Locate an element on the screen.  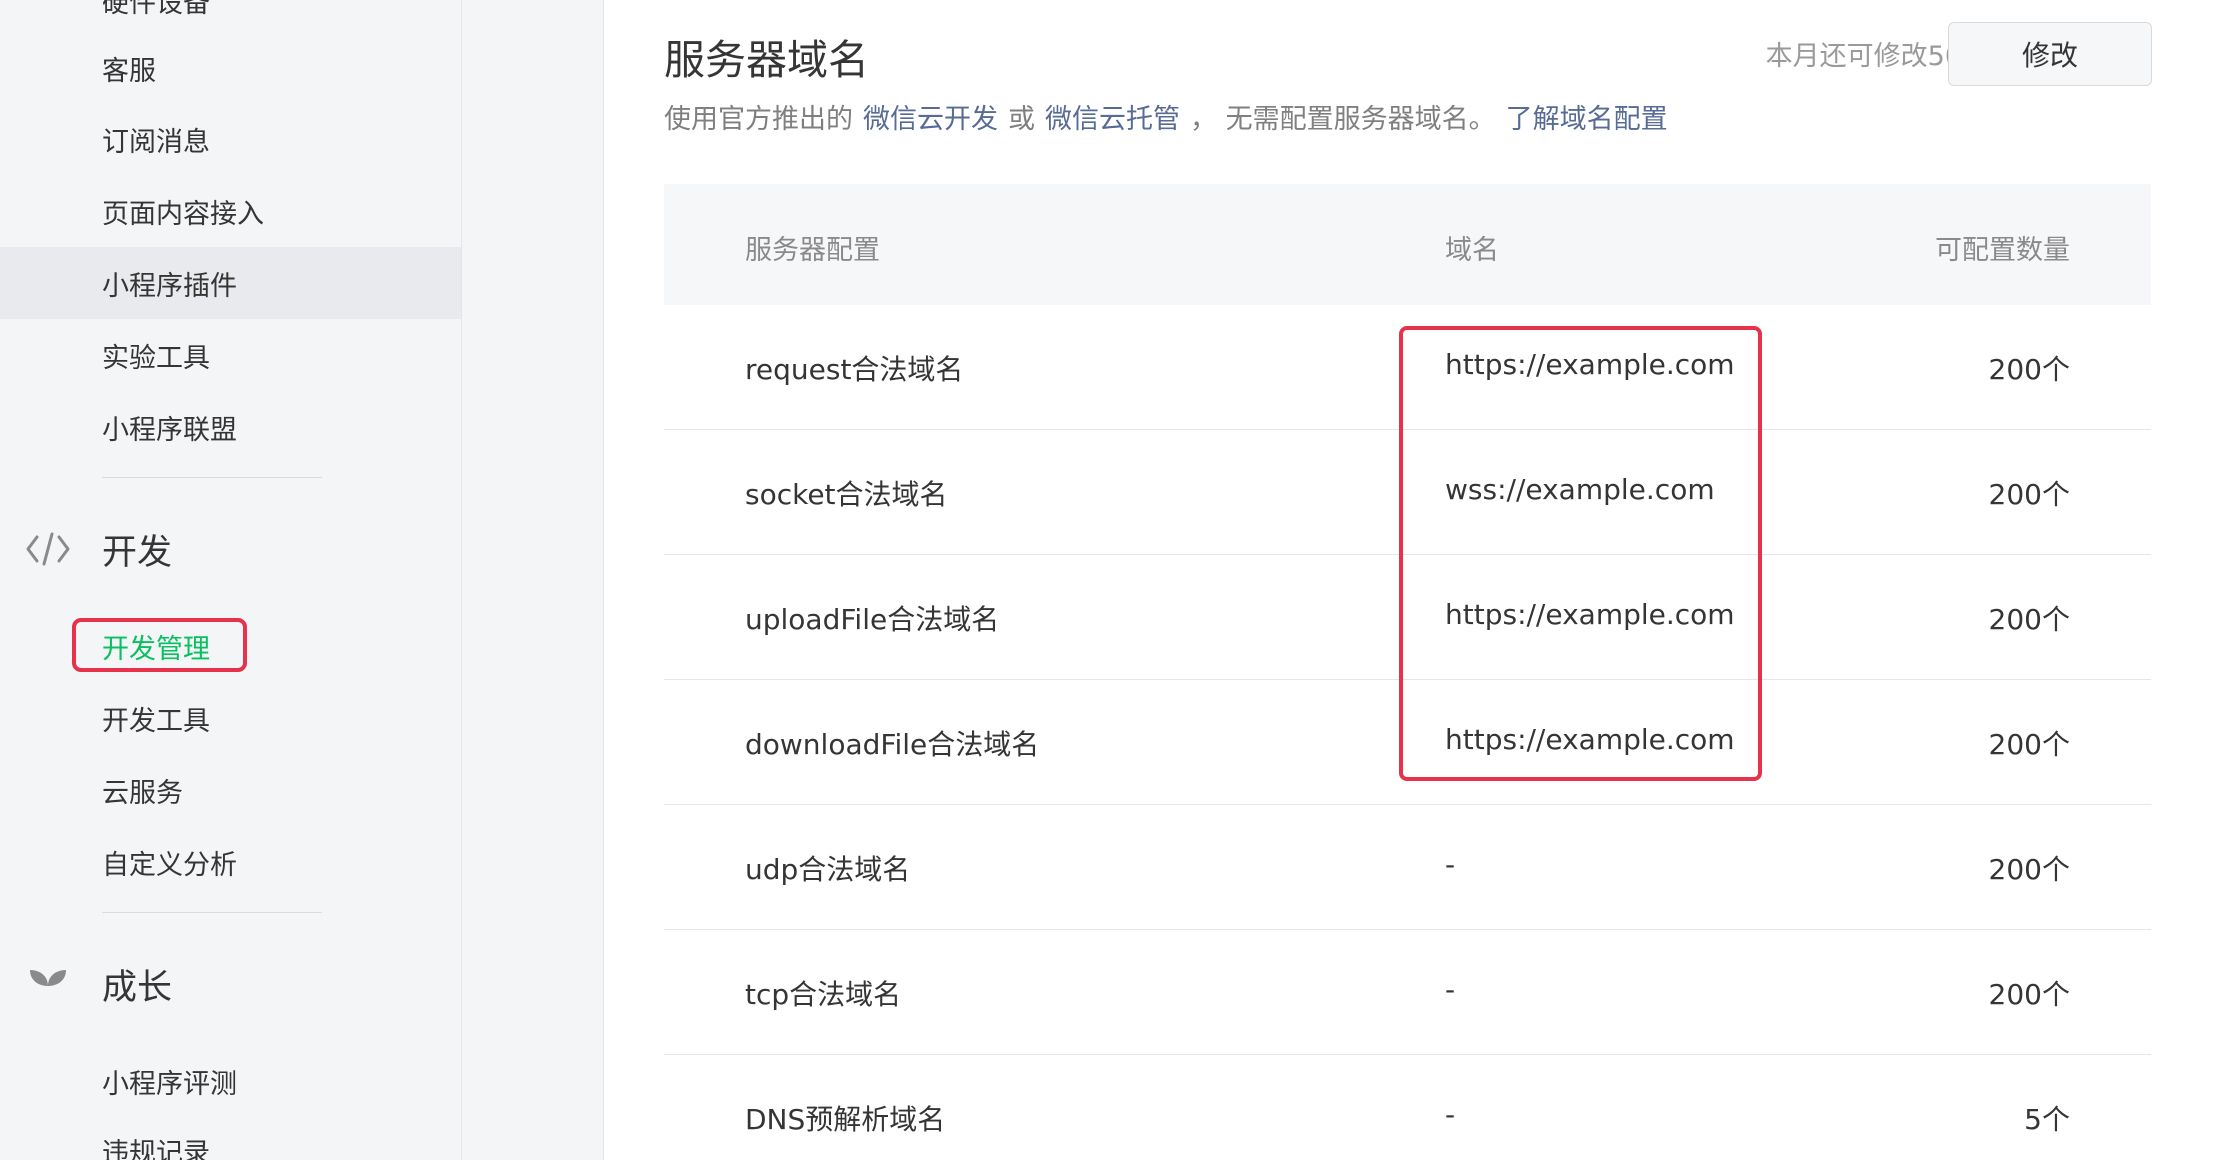
row-server-config: tcp合法域名 is located at coordinates (823, 994).